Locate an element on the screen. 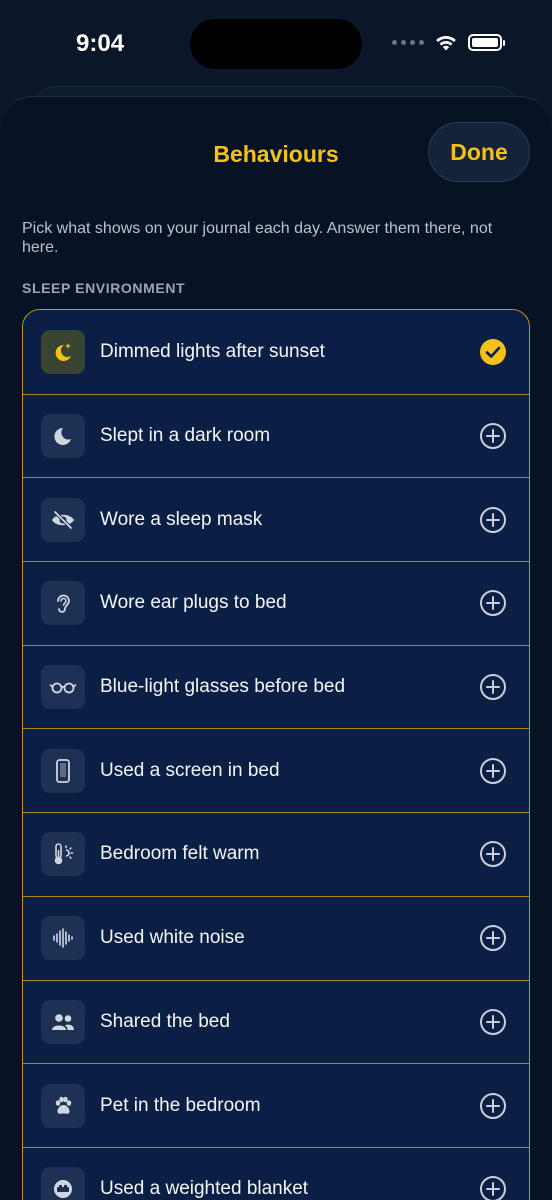 The image size is (552, 1200). thermometer-sun-icon is located at coordinates (63, 854).